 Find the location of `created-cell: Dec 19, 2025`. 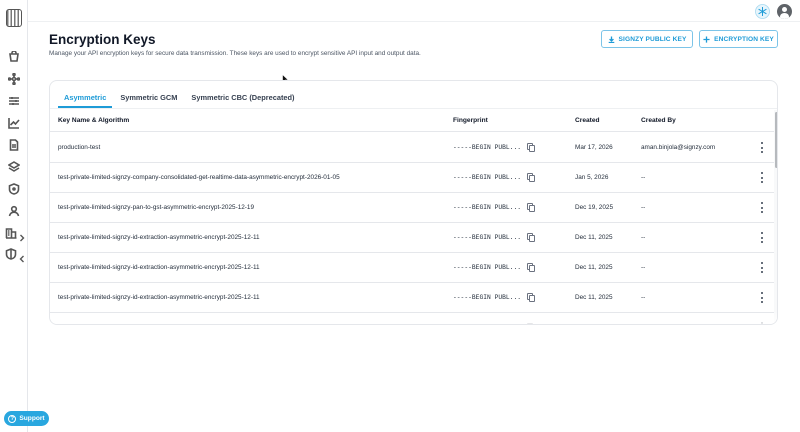

created-cell: Dec 19, 2025 is located at coordinates (594, 207).